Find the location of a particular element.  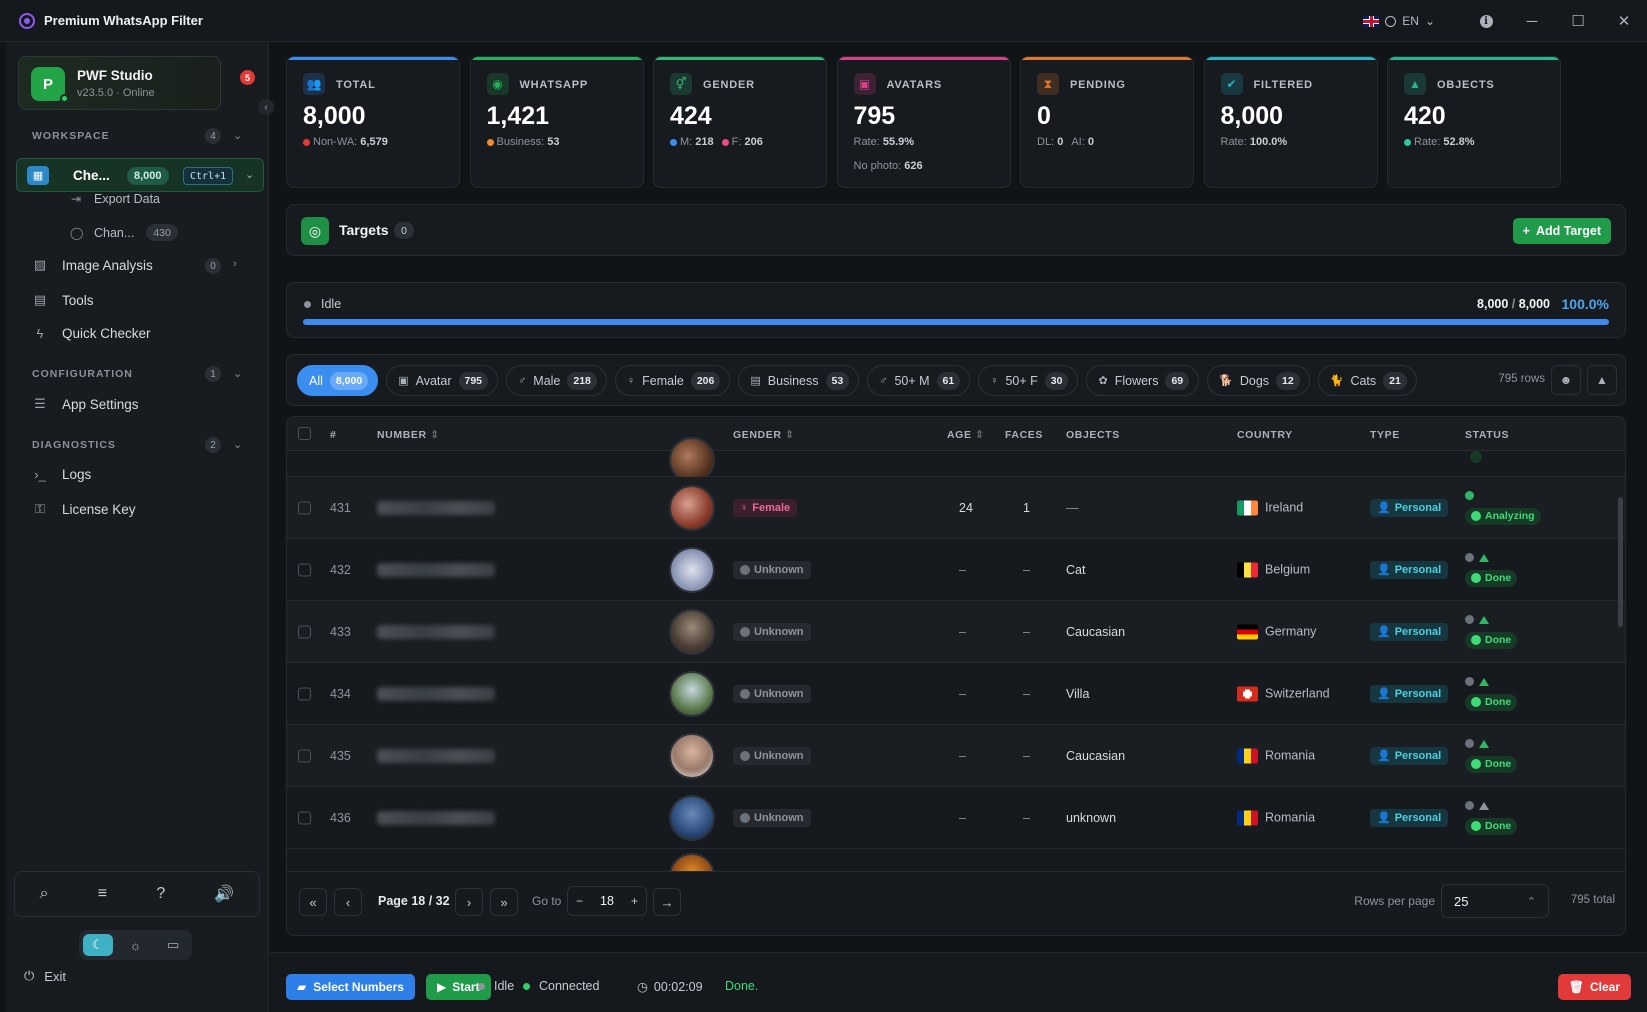

first-page-button: « is located at coordinates (313, 902).